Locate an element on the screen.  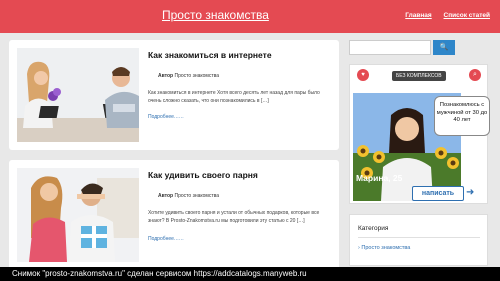
category-title: Категория is located at coordinates (373, 228).